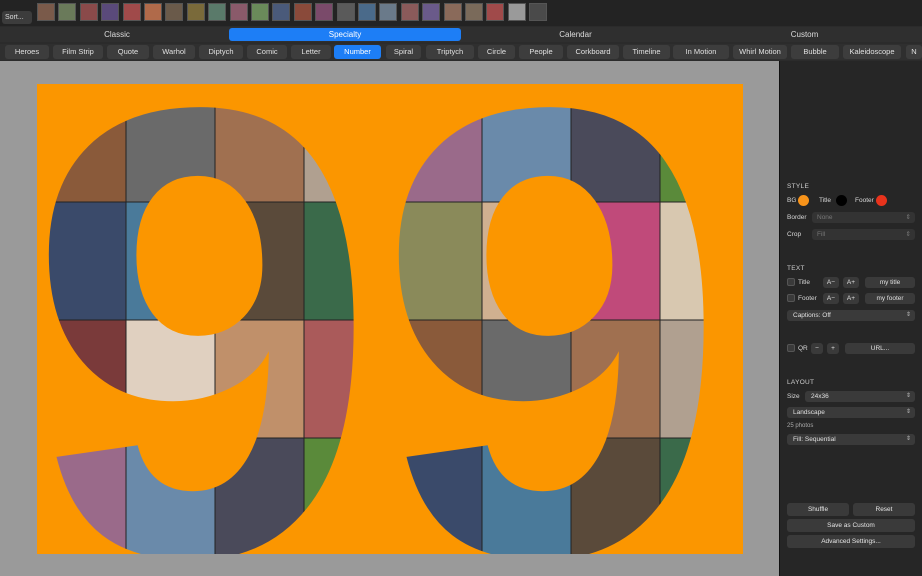 The height and width of the screenshot is (576, 922). What do you see at coordinates (78, 52) in the screenshot?
I see `layout-tab-film-strip: Film Strip` at bounding box center [78, 52].